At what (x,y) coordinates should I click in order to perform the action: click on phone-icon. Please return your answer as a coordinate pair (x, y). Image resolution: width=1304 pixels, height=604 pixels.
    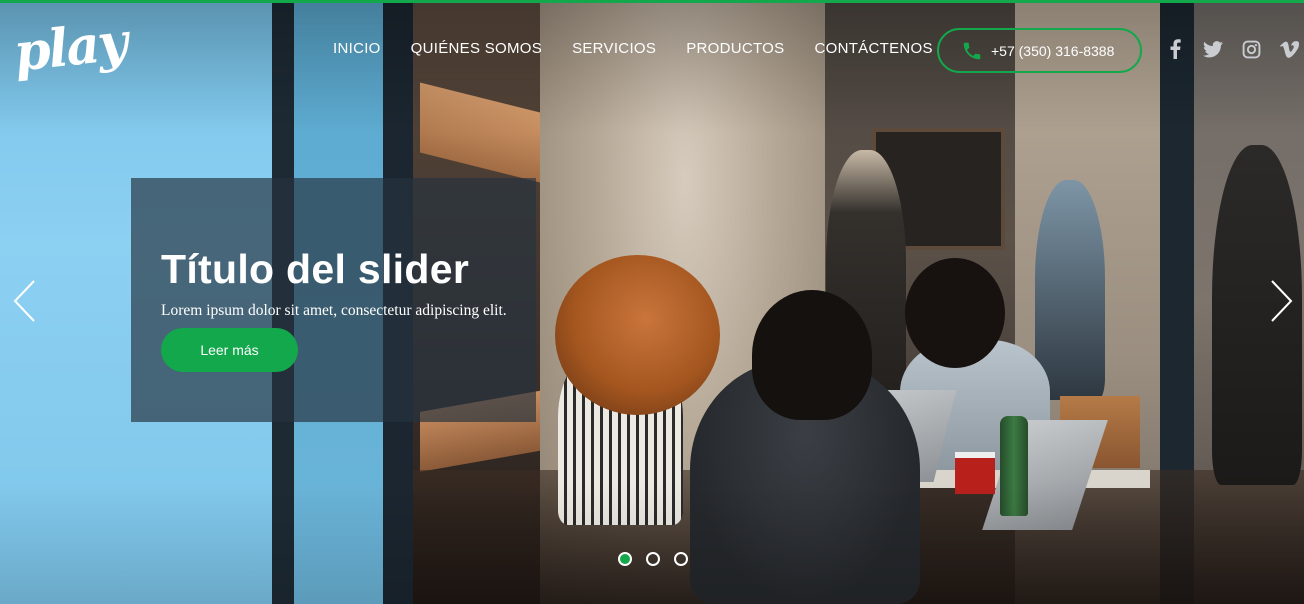
    Looking at the image, I should click on (972, 51).